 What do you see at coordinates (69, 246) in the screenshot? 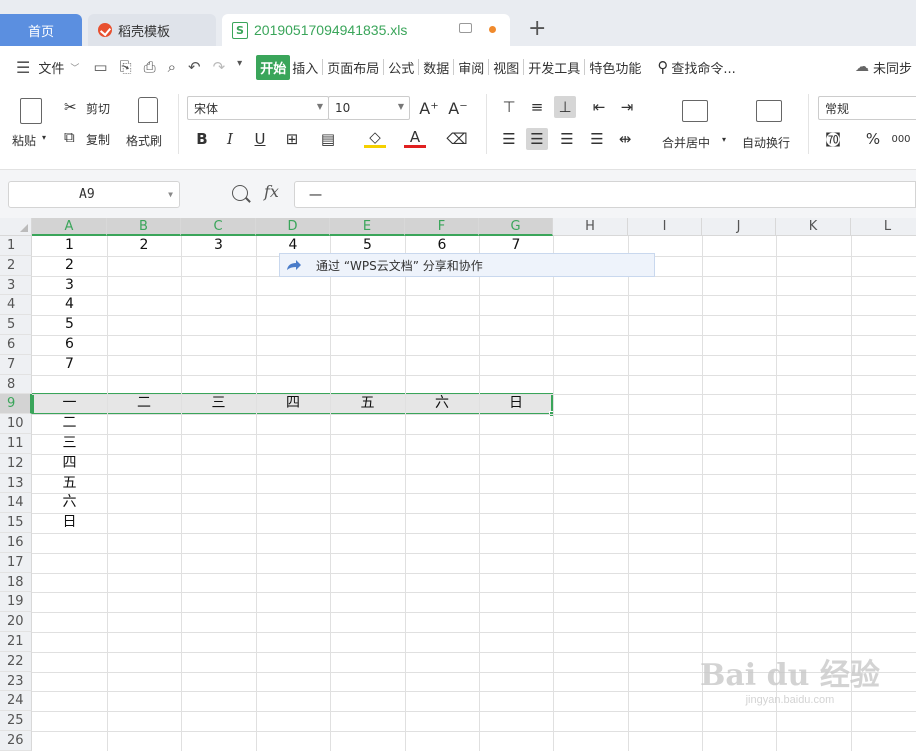
I see `cell-a1: 1` at bounding box center [69, 246].